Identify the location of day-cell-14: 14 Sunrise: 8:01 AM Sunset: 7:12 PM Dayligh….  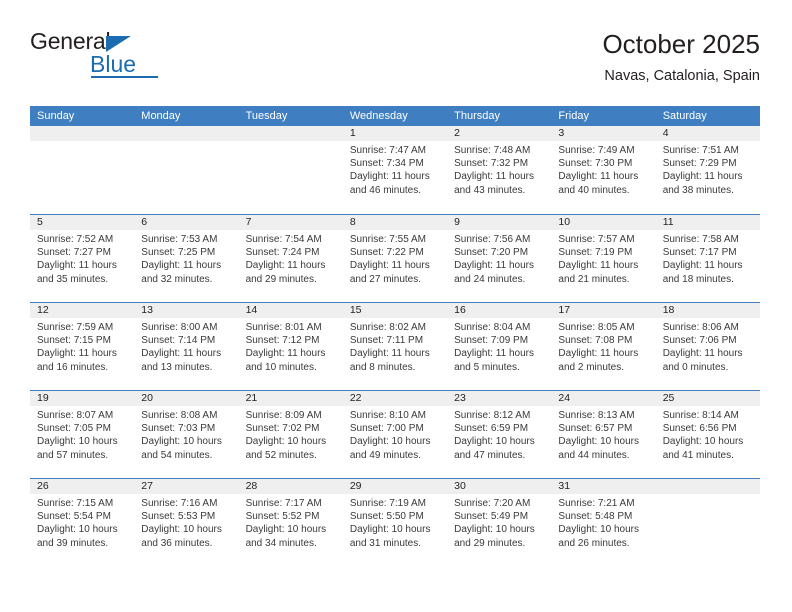
(290, 346).